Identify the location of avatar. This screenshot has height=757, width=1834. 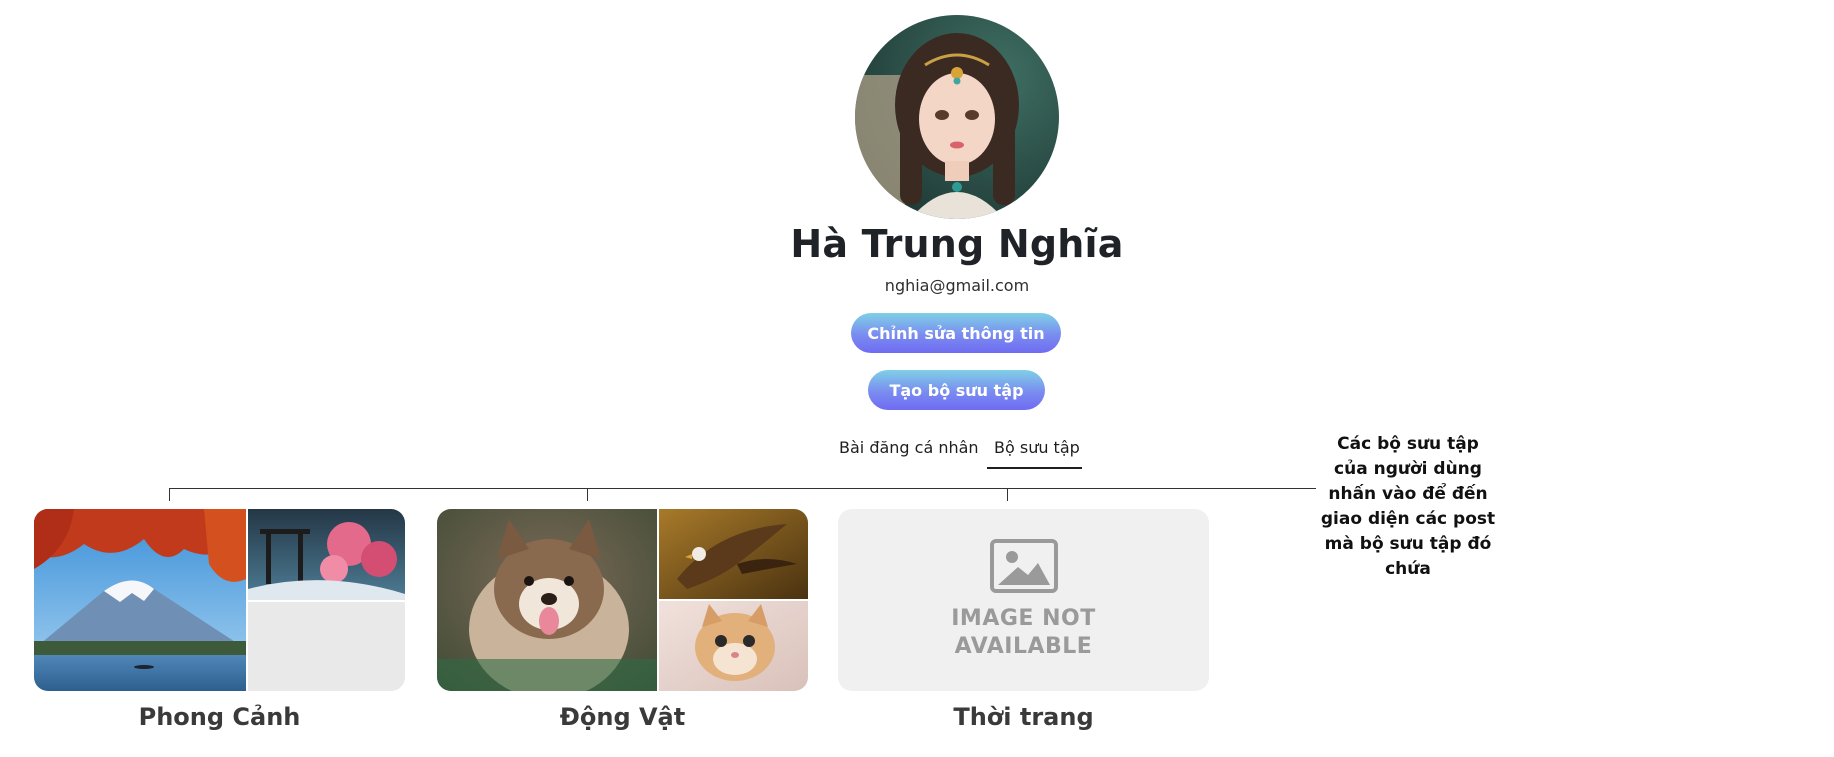
(957, 117).